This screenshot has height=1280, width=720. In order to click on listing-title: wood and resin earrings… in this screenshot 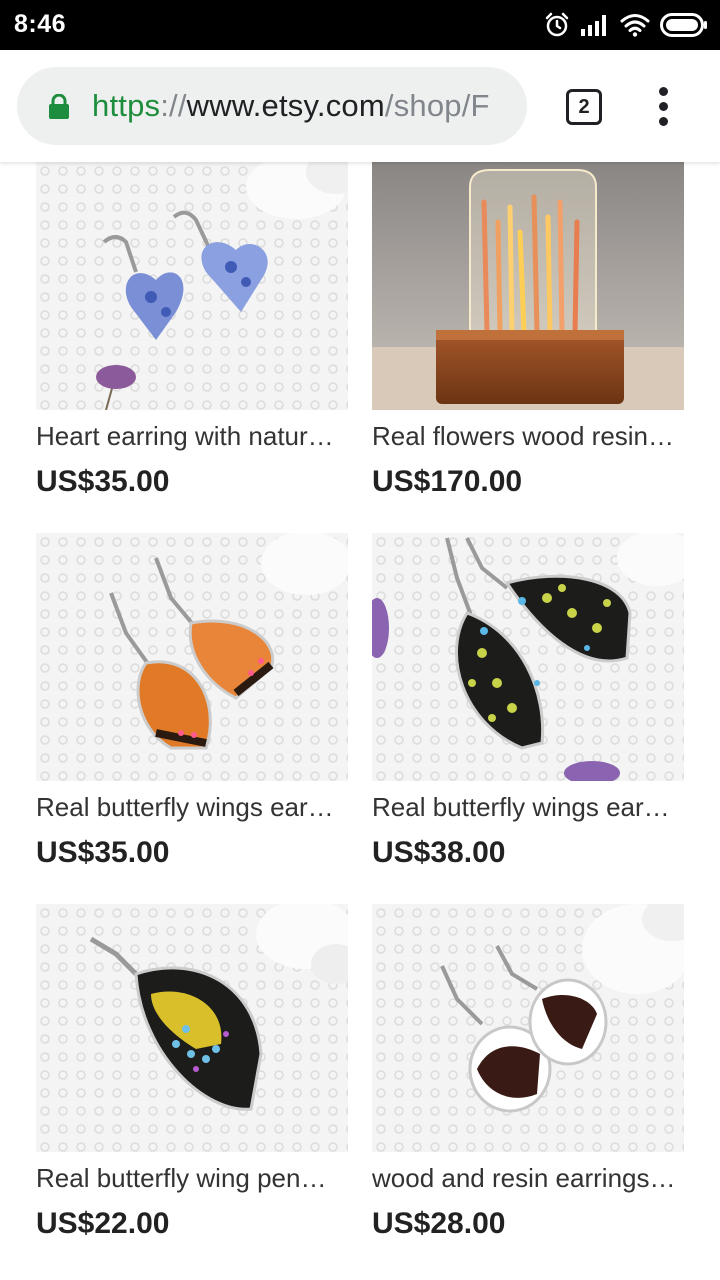, I will do `click(528, 1178)`.